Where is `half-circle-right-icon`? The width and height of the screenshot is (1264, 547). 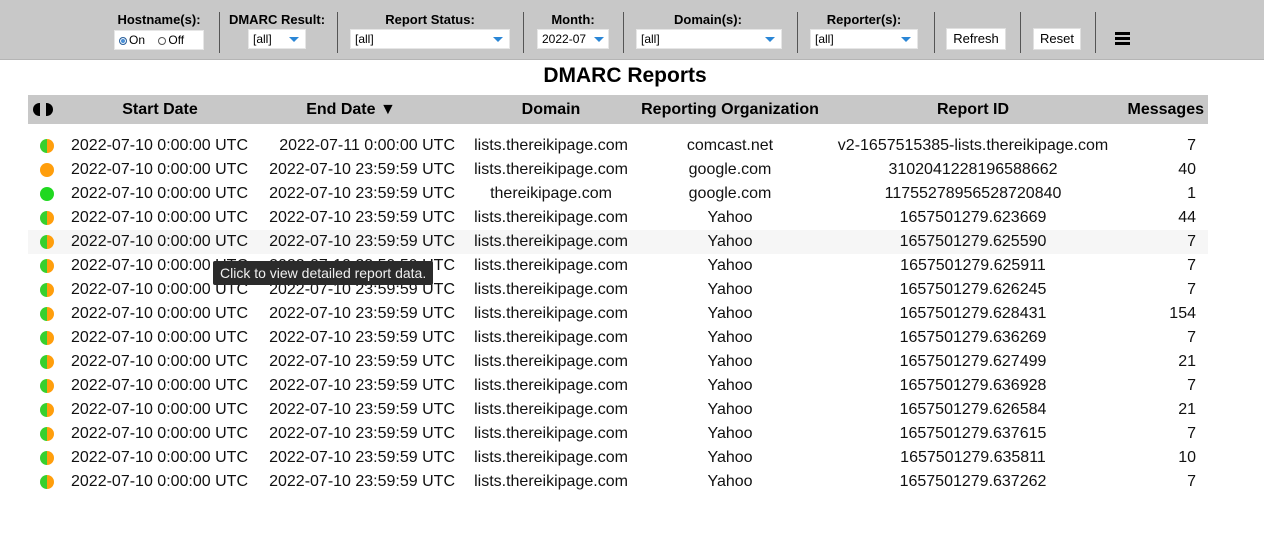
half-circle-right-icon is located at coordinates (49, 109).